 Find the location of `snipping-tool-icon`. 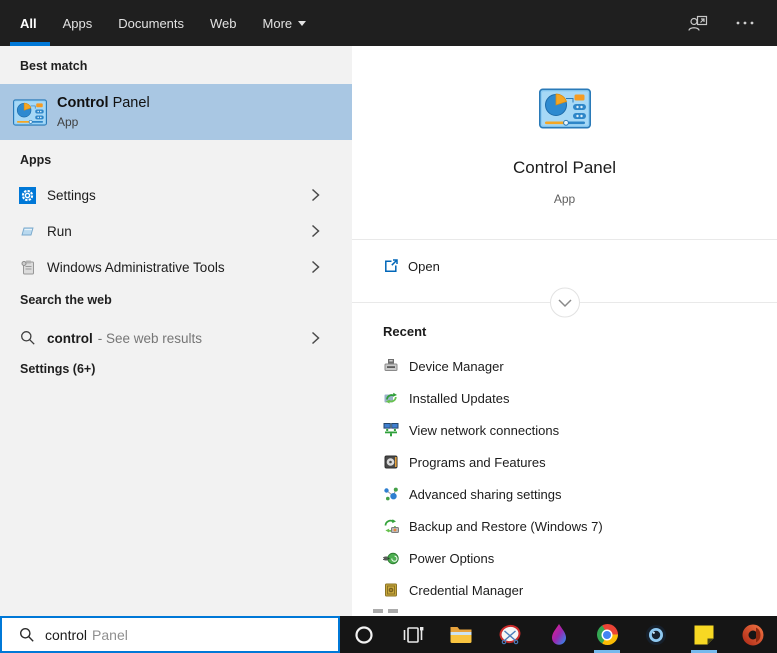

snipping-tool-icon is located at coordinates (510, 634).